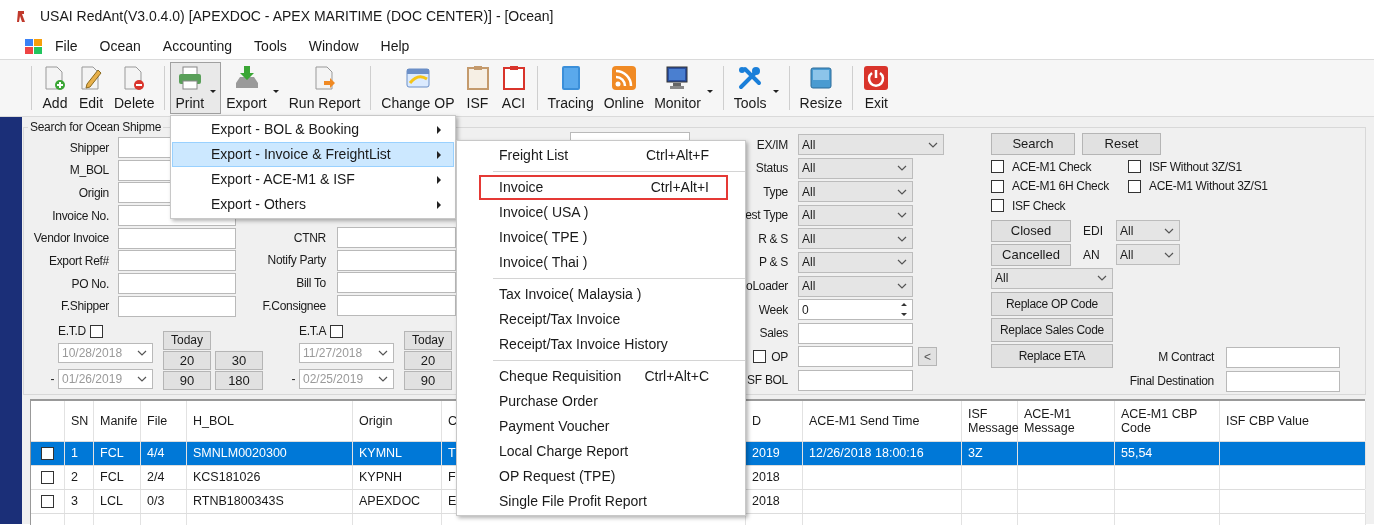 The width and height of the screenshot is (1374, 525). What do you see at coordinates (156, 502) in the screenshot?
I see `table-cell-text: 0/3` at bounding box center [156, 502].